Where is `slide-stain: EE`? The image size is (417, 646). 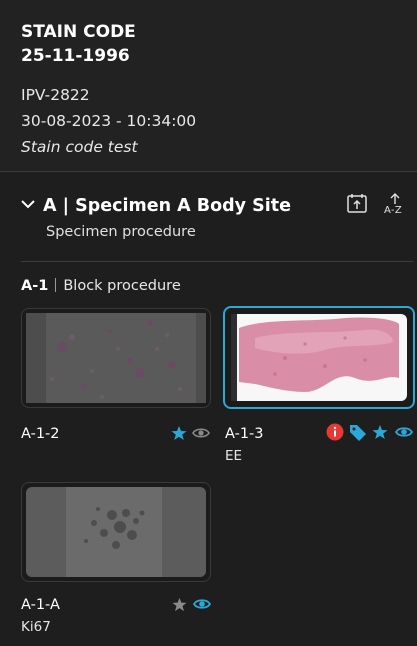
slide-stain: EE is located at coordinates (234, 456).